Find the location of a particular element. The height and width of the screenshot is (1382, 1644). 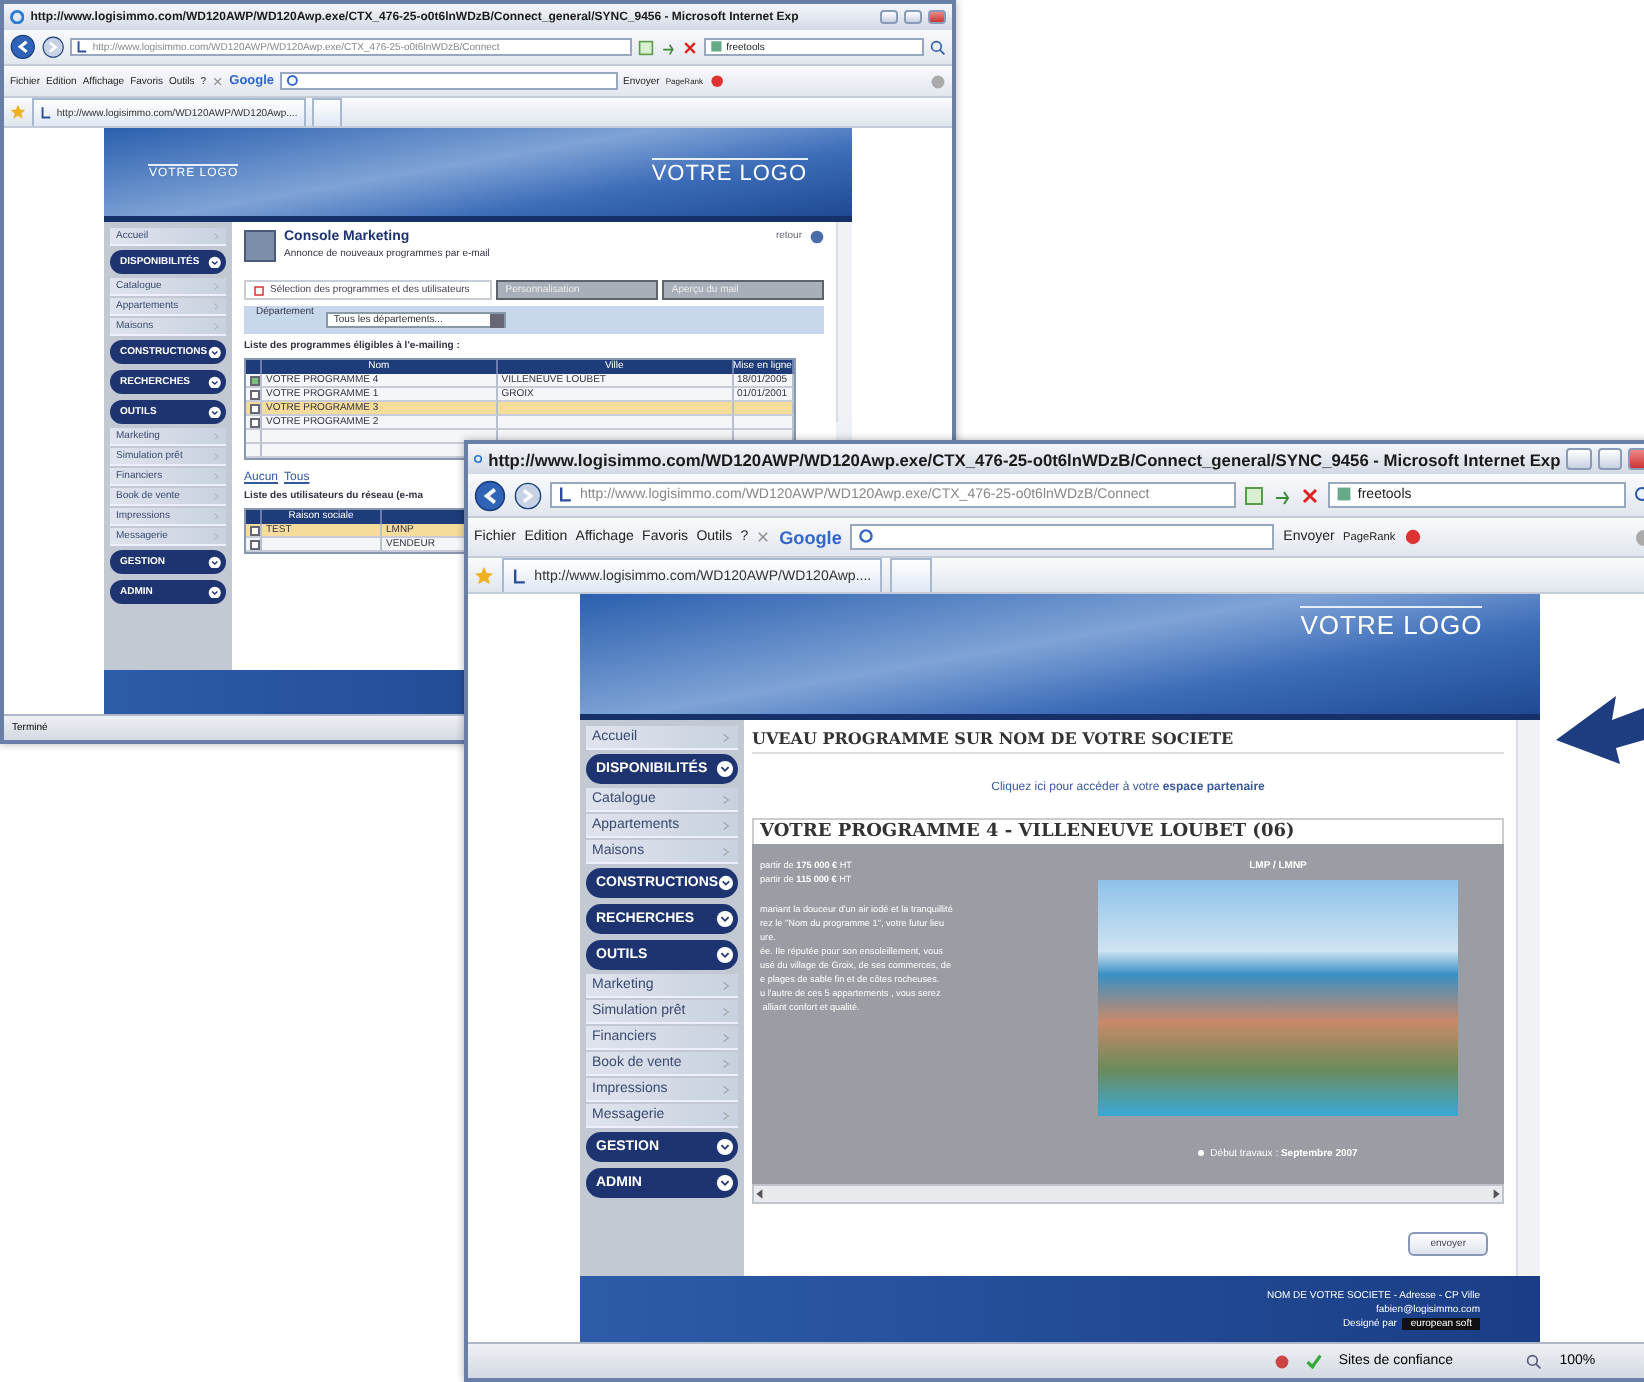

program-title: VOTRE PROGRAMME 4 - VILLENEUVE LOUBET (06) is located at coordinates (1128, 831).